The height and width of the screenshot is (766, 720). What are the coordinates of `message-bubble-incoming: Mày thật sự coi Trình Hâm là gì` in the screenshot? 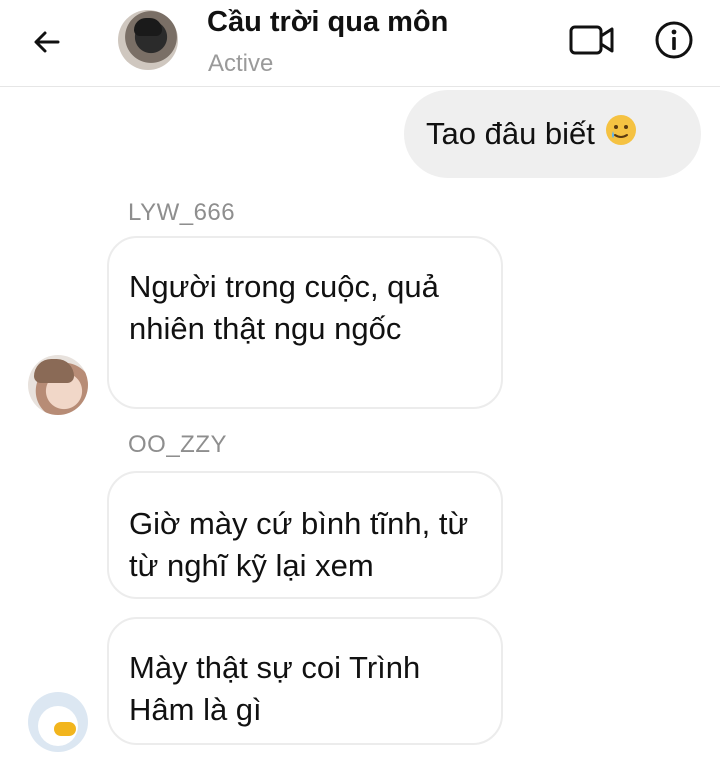 It's located at (305, 681).